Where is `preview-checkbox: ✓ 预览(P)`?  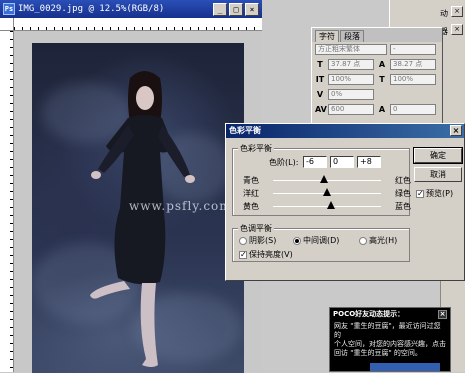 preview-checkbox: ✓ 预览(P) is located at coordinates (434, 193).